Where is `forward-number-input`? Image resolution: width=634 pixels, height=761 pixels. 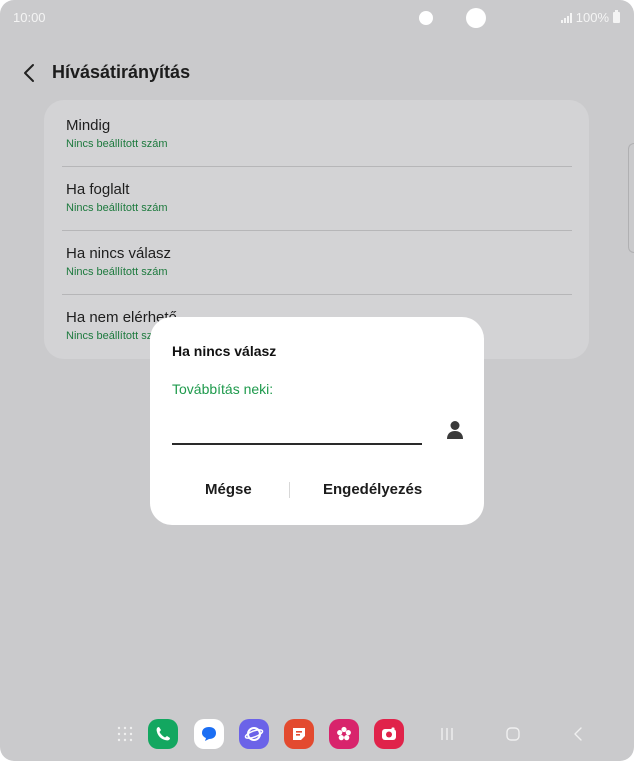 forward-number-input is located at coordinates (297, 431).